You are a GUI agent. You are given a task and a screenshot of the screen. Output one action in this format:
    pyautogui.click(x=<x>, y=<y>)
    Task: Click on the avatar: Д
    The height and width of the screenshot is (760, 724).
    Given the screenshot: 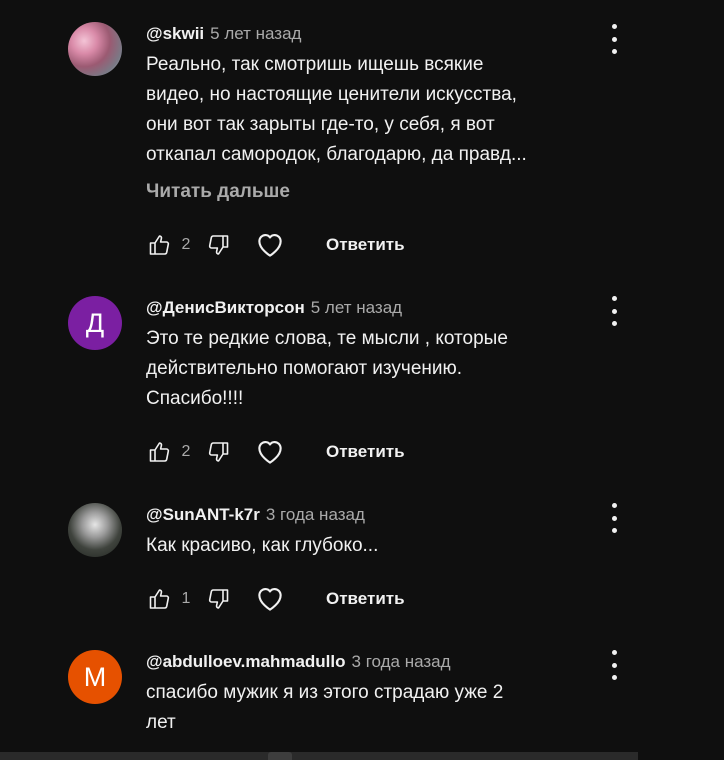 What is the action you would take?
    pyautogui.click(x=95, y=323)
    